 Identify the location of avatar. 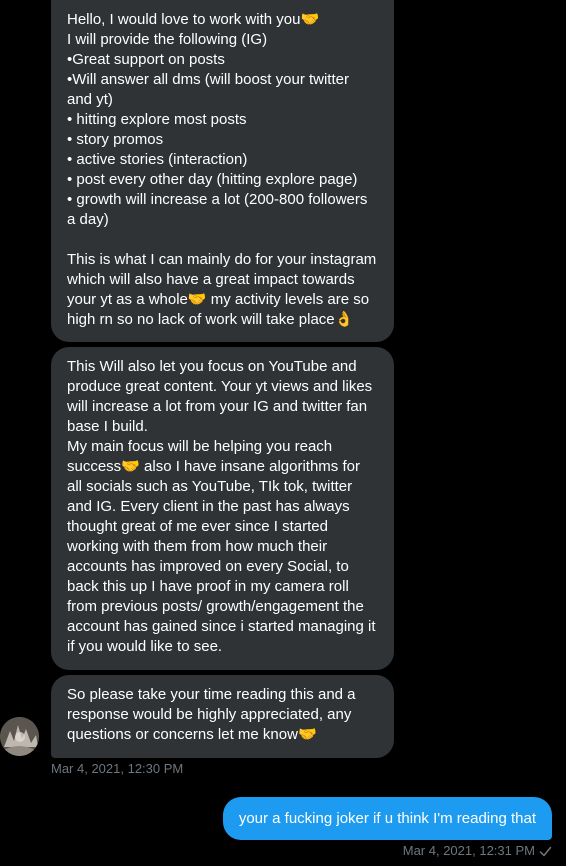
(19, 736).